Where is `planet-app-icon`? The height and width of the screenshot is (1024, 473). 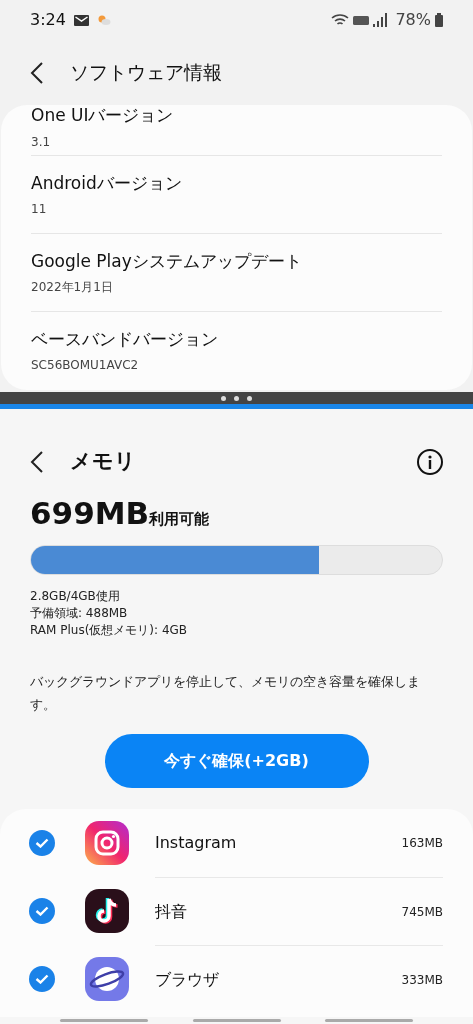
planet-app-icon is located at coordinates (107, 979).